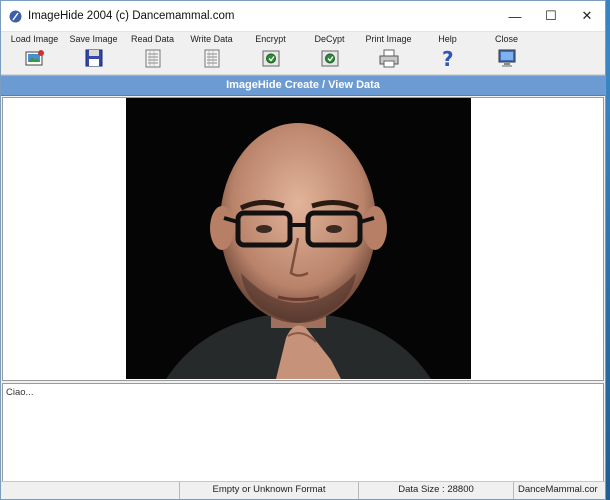 The width and height of the screenshot is (610, 500). What do you see at coordinates (131, 16) in the screenshot?
I see `window-title: ImageHide 2004 (c) Dancemammal.com` at bounding box center [131, 16].